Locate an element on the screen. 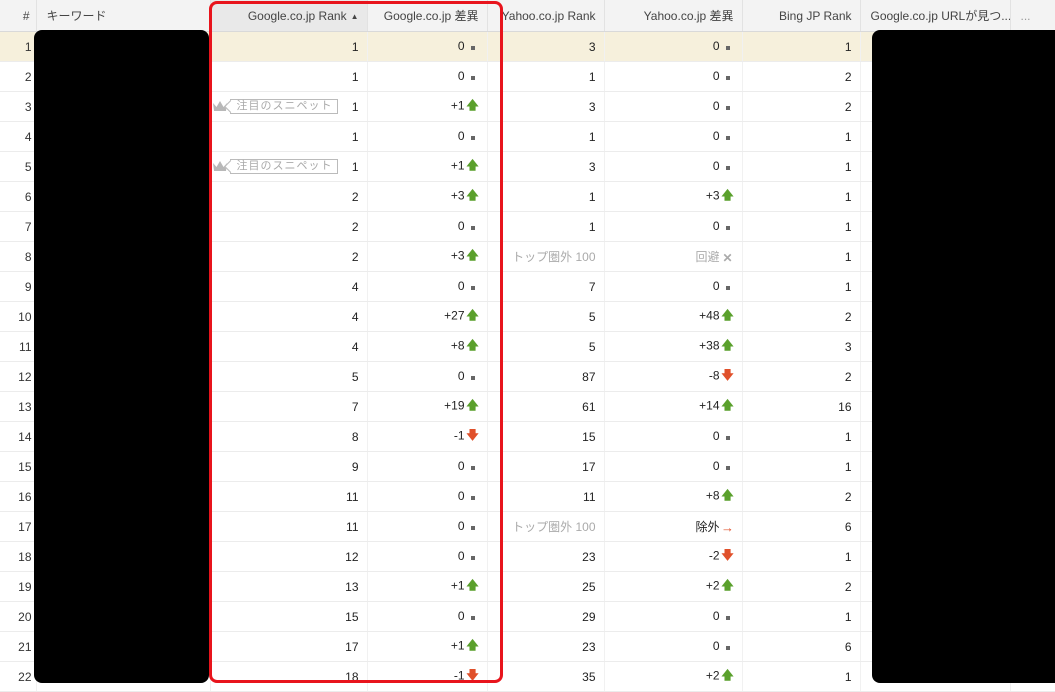 Image resolution: width=1055 pixels, height=692 pixels. yahoo-diff-cell: 回避 ✕ is located at coordinates (673, 256).